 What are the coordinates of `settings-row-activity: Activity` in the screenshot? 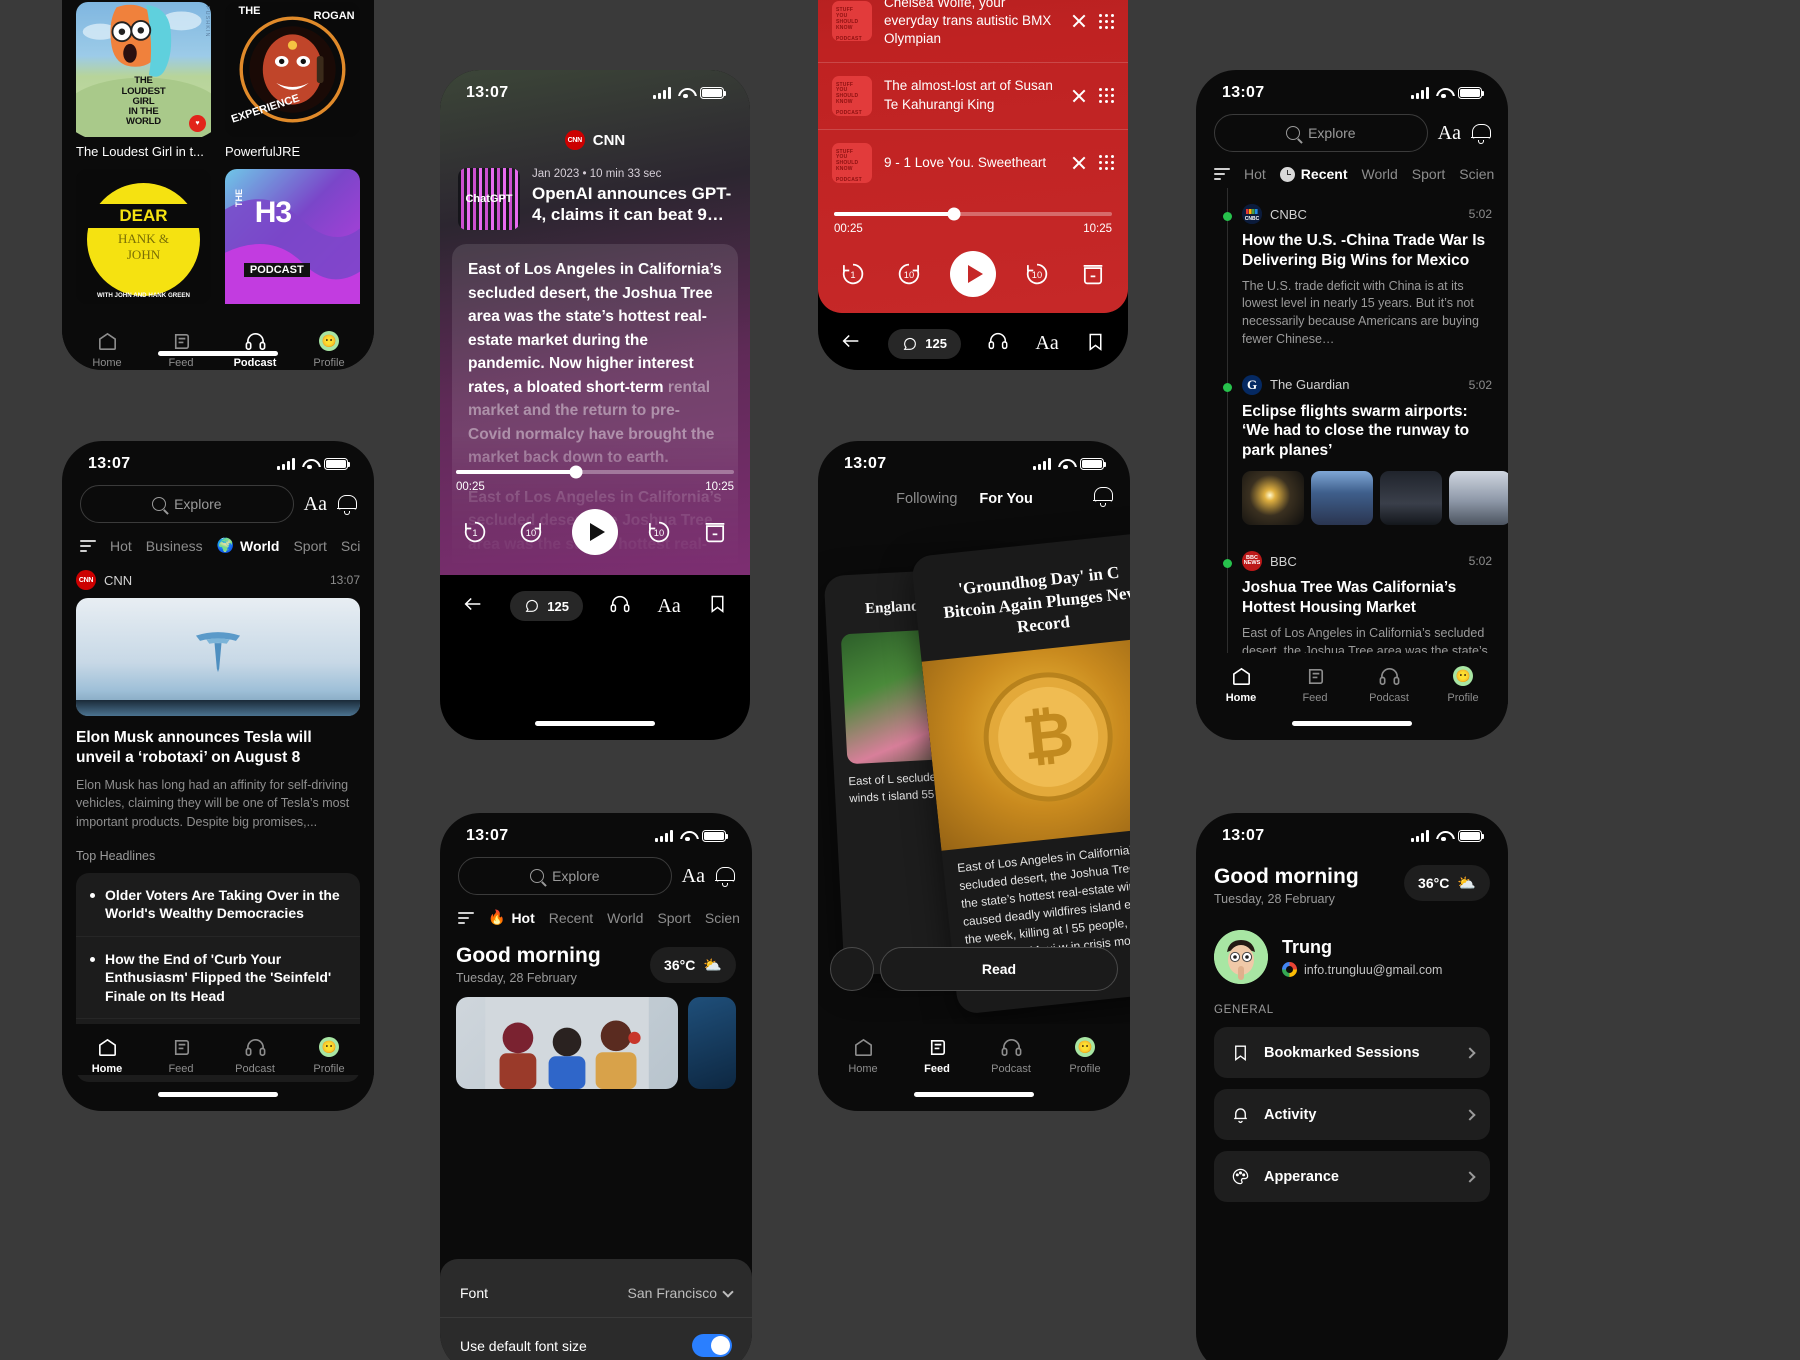 It's located at (1352, 1114).